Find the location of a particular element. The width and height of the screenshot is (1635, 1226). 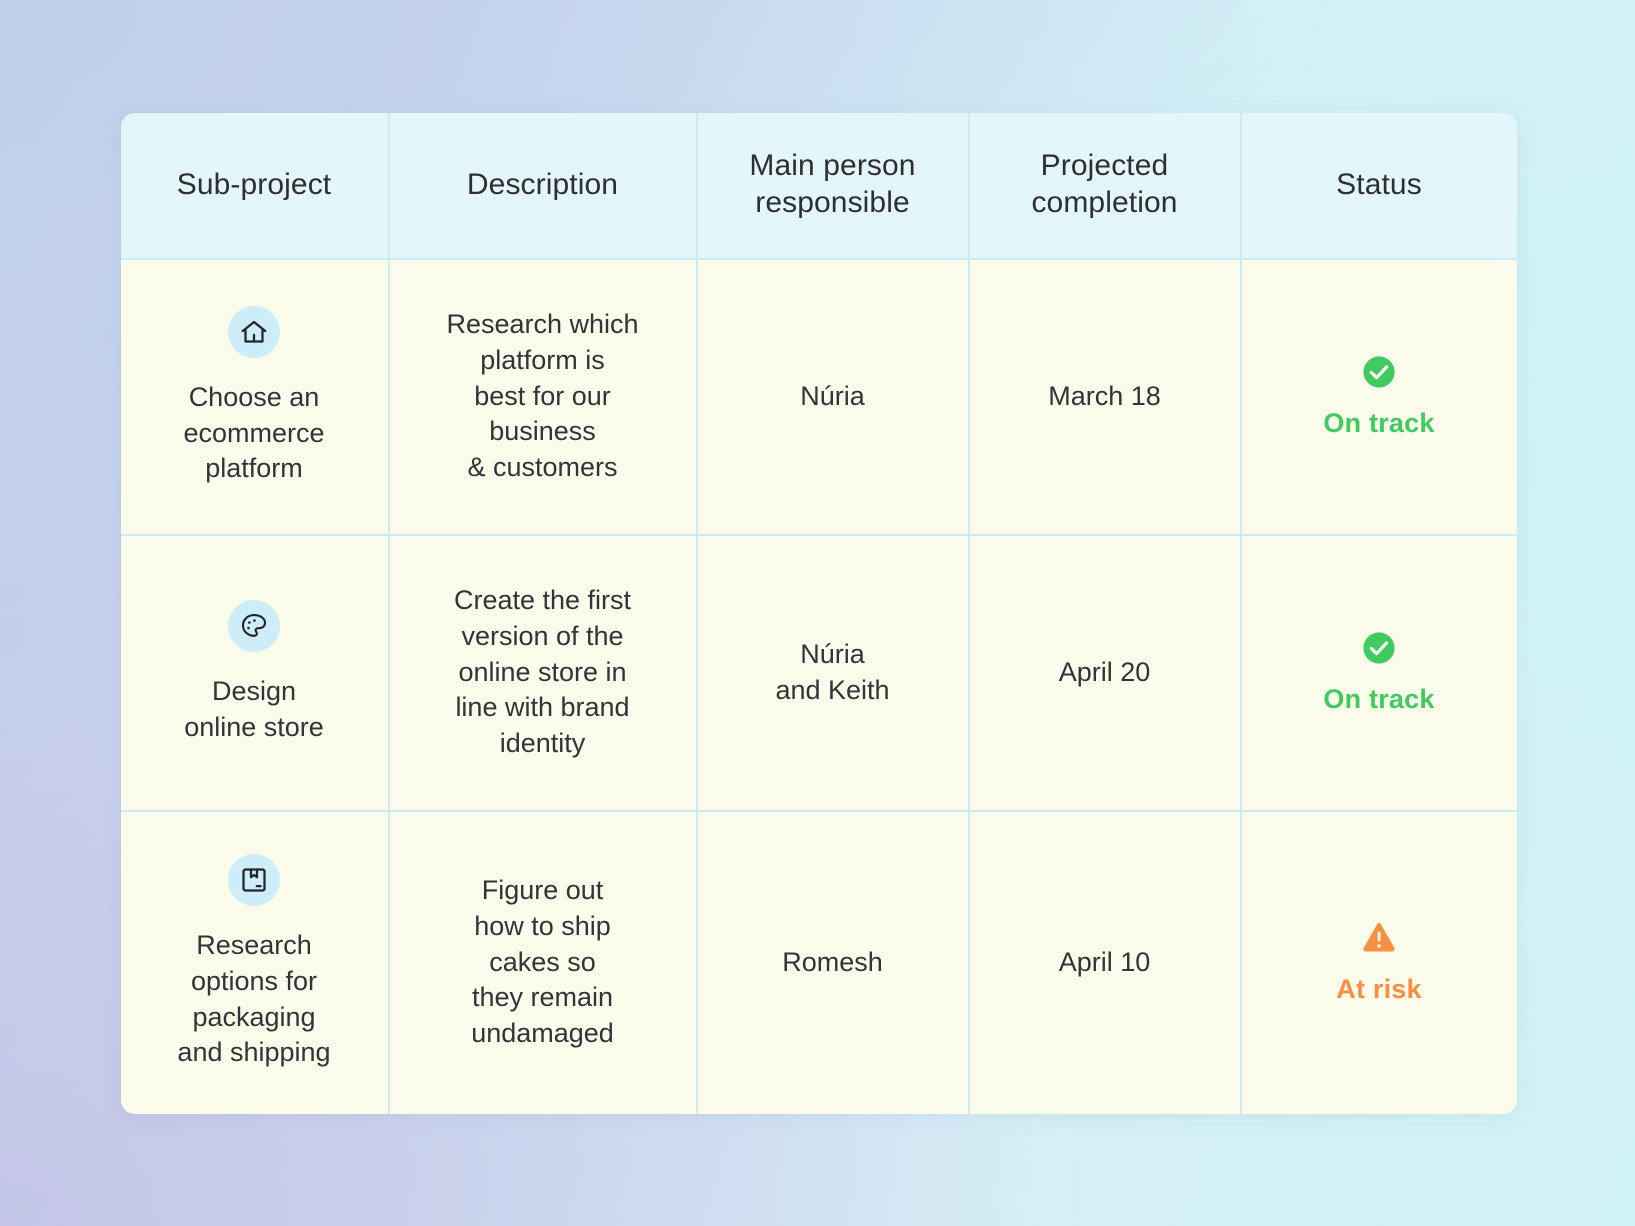

description-line: Research which is located at coordinates (542, 323).